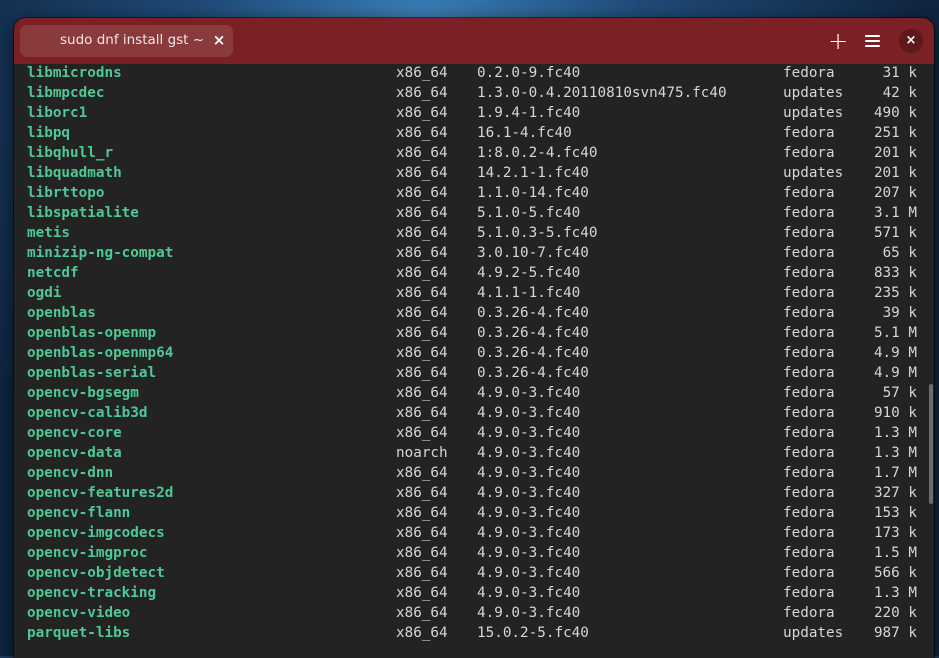 The height and width of the screenshot is (658, 939). I want to click on package-size: 65 k, so click(899, 253).